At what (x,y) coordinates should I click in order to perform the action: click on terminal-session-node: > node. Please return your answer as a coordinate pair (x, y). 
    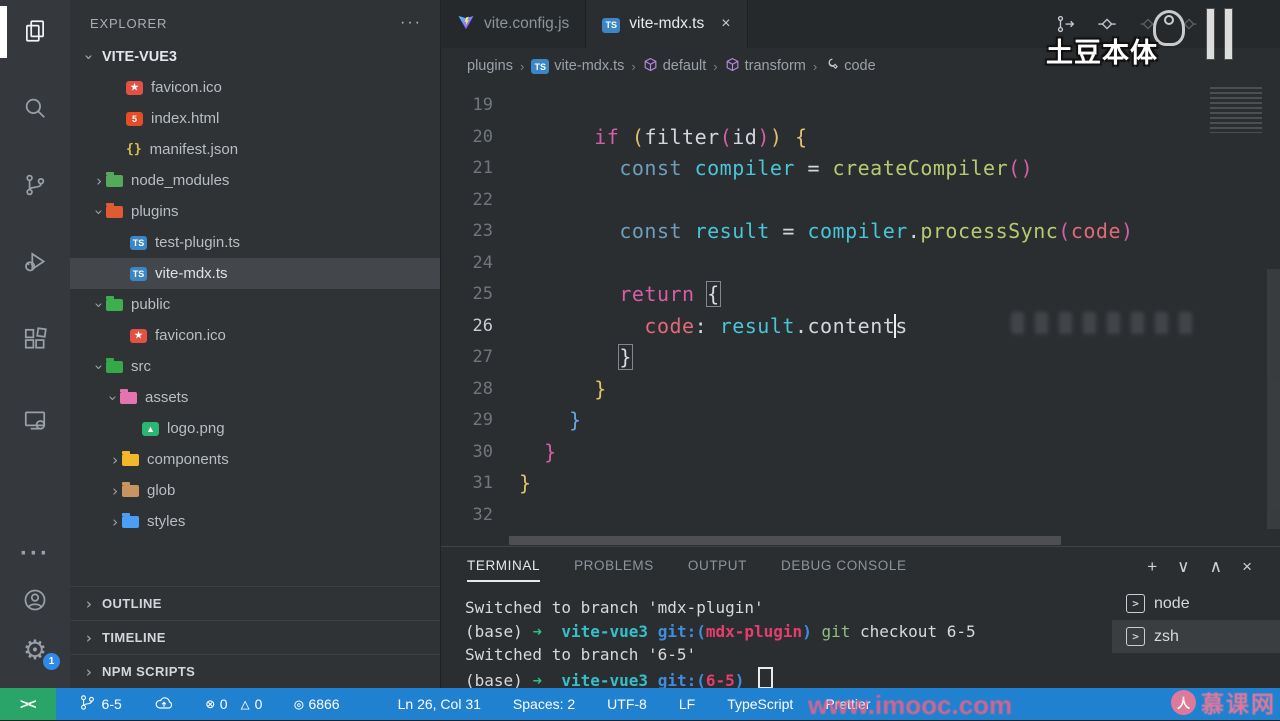
    Looking at the image, I should click on (1196, 603).